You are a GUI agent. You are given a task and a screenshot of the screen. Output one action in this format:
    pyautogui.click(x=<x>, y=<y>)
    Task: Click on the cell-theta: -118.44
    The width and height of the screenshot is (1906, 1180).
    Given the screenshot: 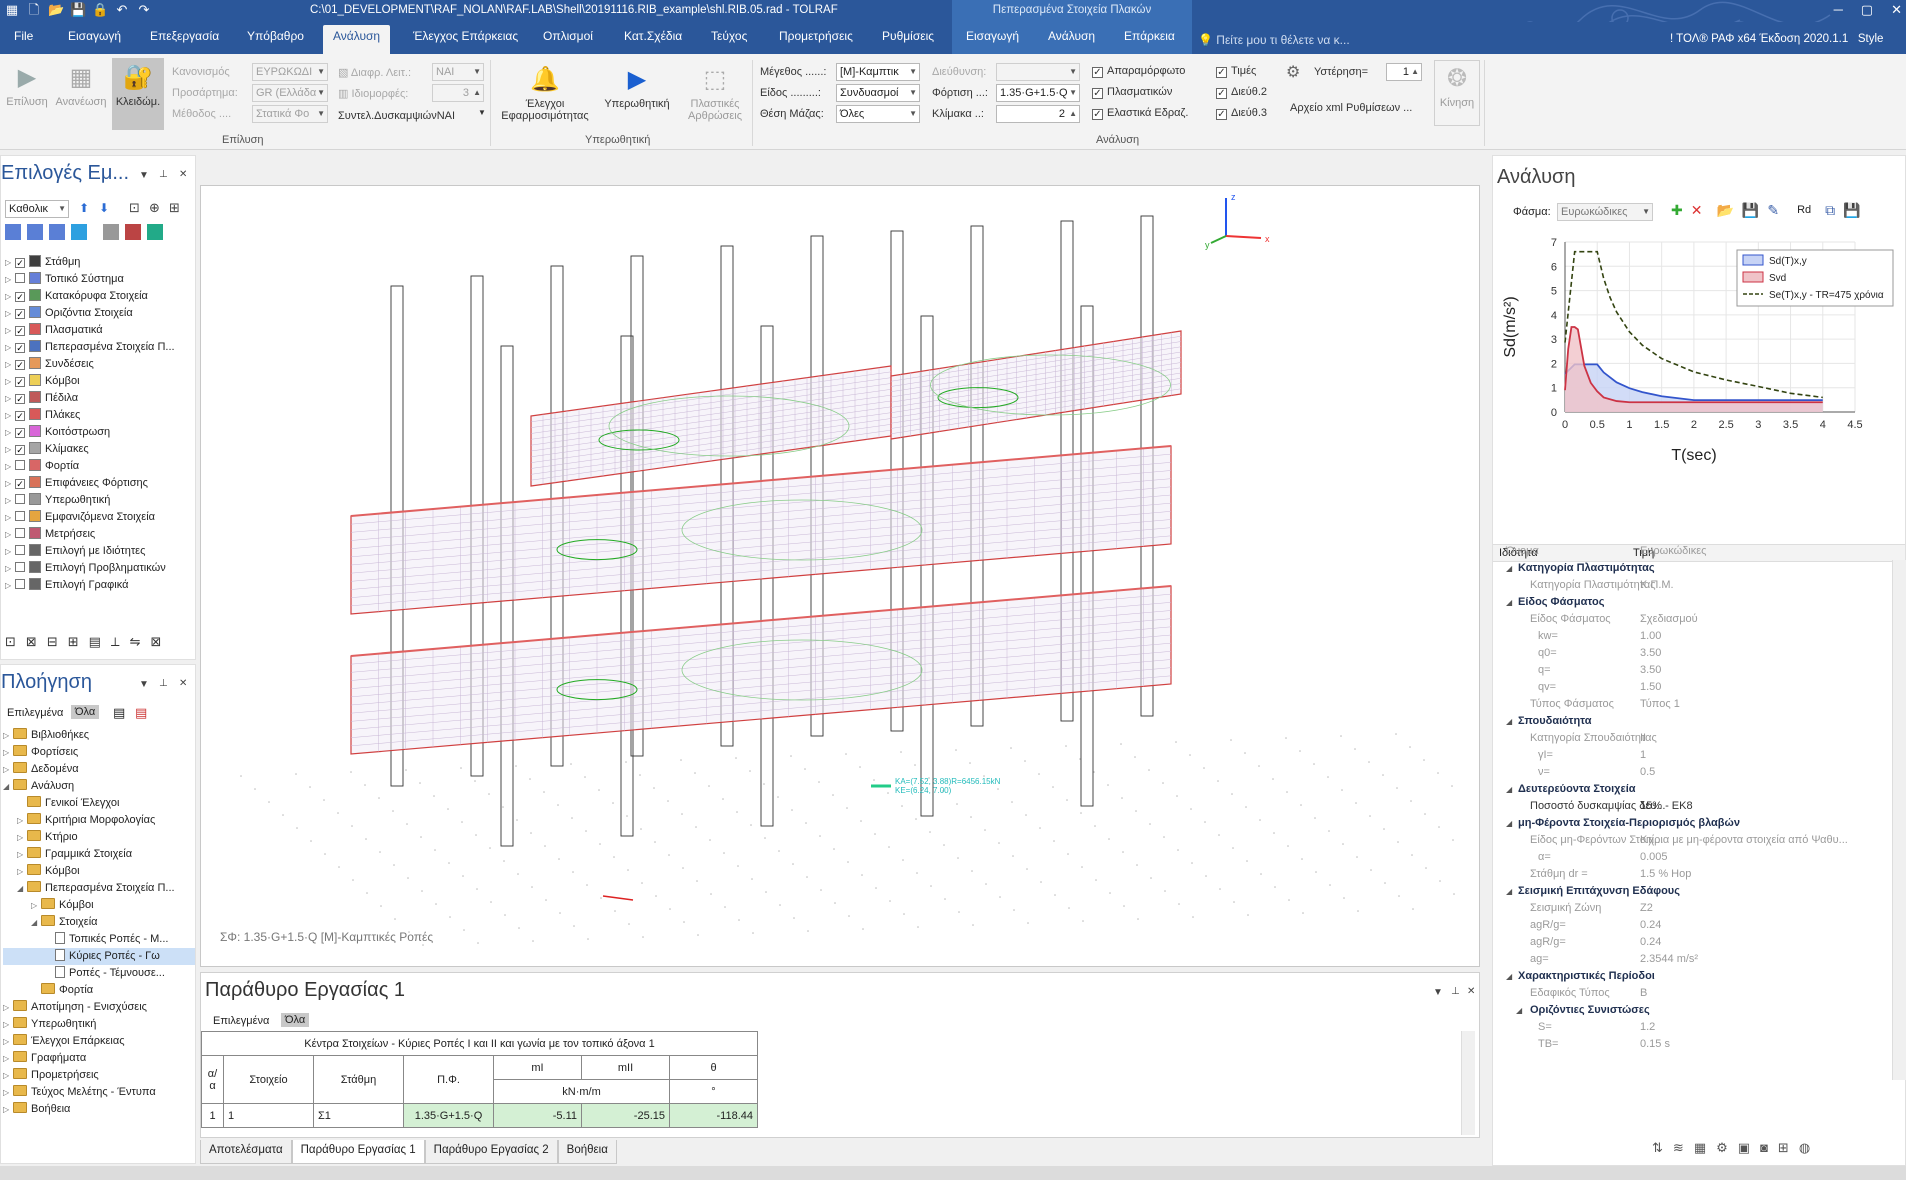 What is the action you would take?
    pyautogui.click(x=713, y=1115)
    